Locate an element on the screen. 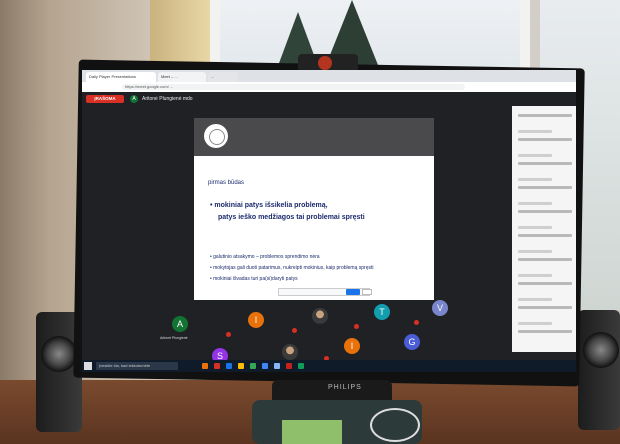 Image resolution: width=620 pixels, height=444 pixels. glass-cup is located at coordinates (395, 425).